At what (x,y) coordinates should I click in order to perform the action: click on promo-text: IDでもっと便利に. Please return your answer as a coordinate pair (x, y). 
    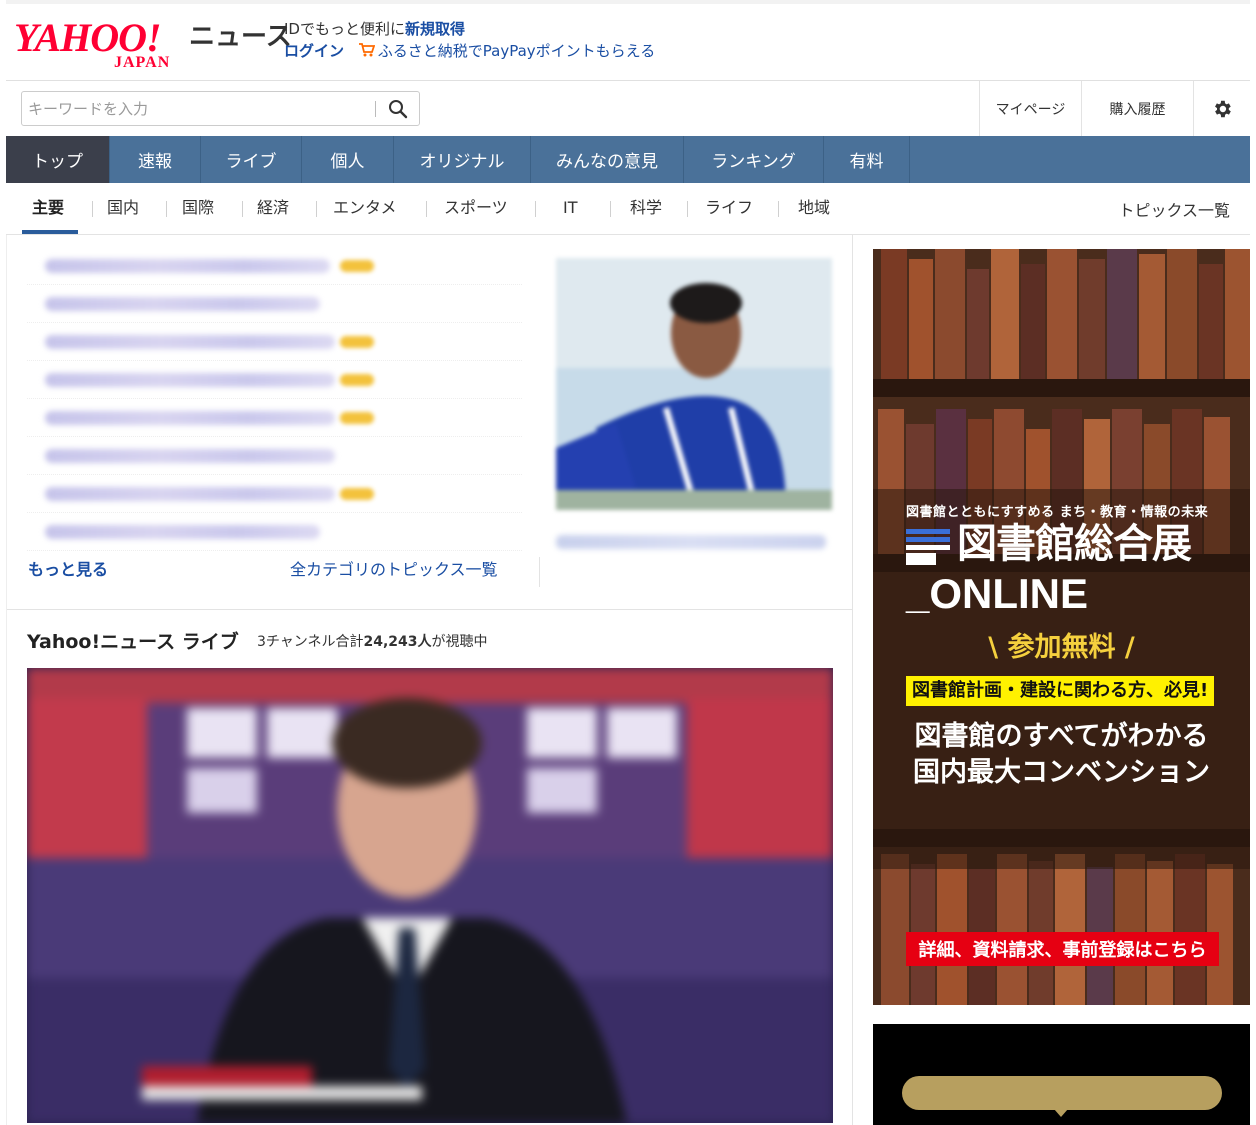
    Looking at the image, I should click on (344, 29).